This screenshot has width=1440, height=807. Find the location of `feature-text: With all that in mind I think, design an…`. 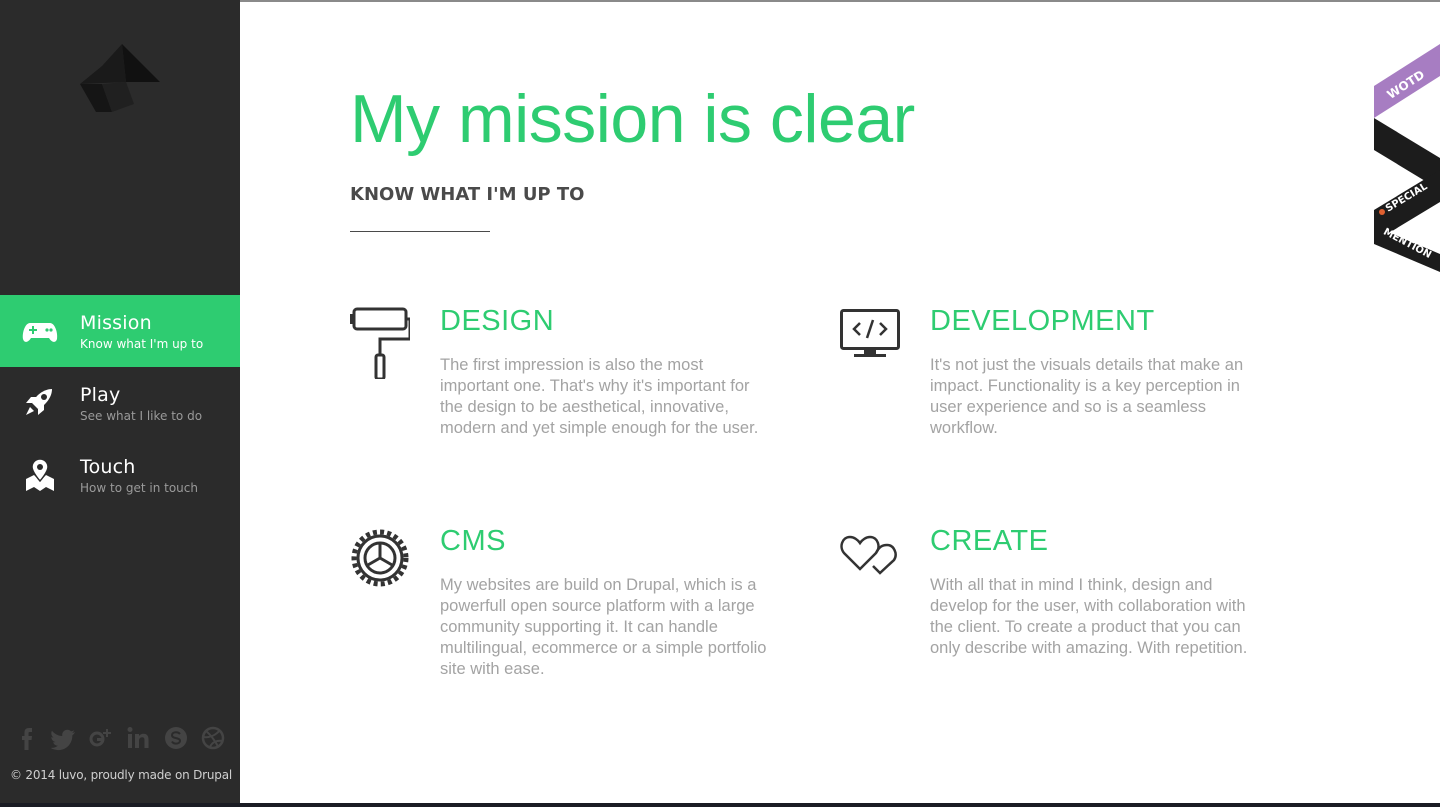

feature-text: With all that in mind I think, design an… is located at coordinates (1089, 616).